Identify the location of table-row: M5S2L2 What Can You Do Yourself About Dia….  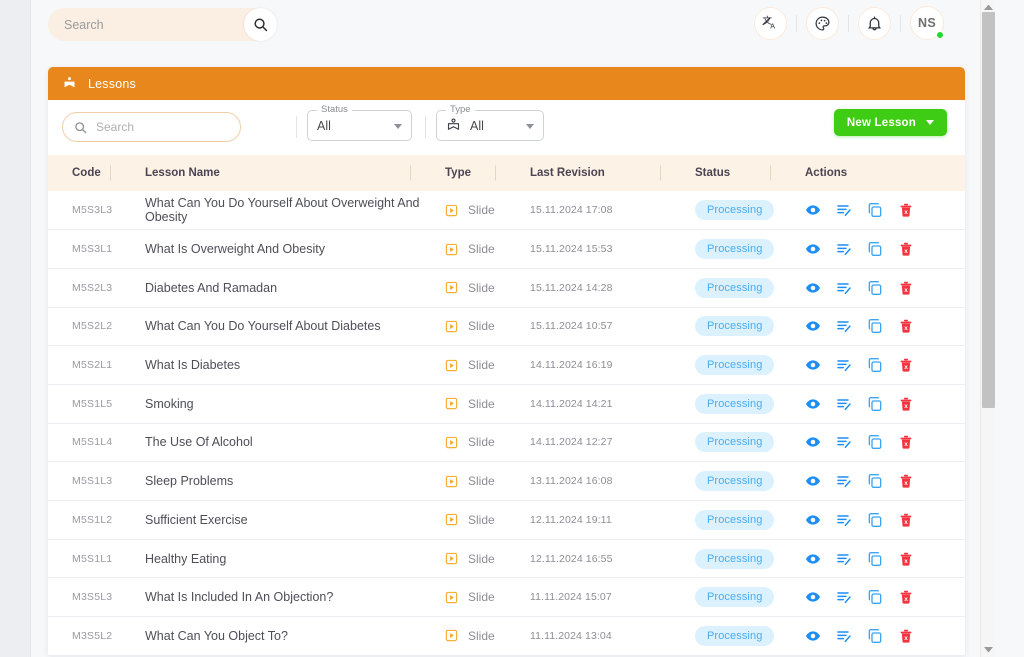
(506, 326).